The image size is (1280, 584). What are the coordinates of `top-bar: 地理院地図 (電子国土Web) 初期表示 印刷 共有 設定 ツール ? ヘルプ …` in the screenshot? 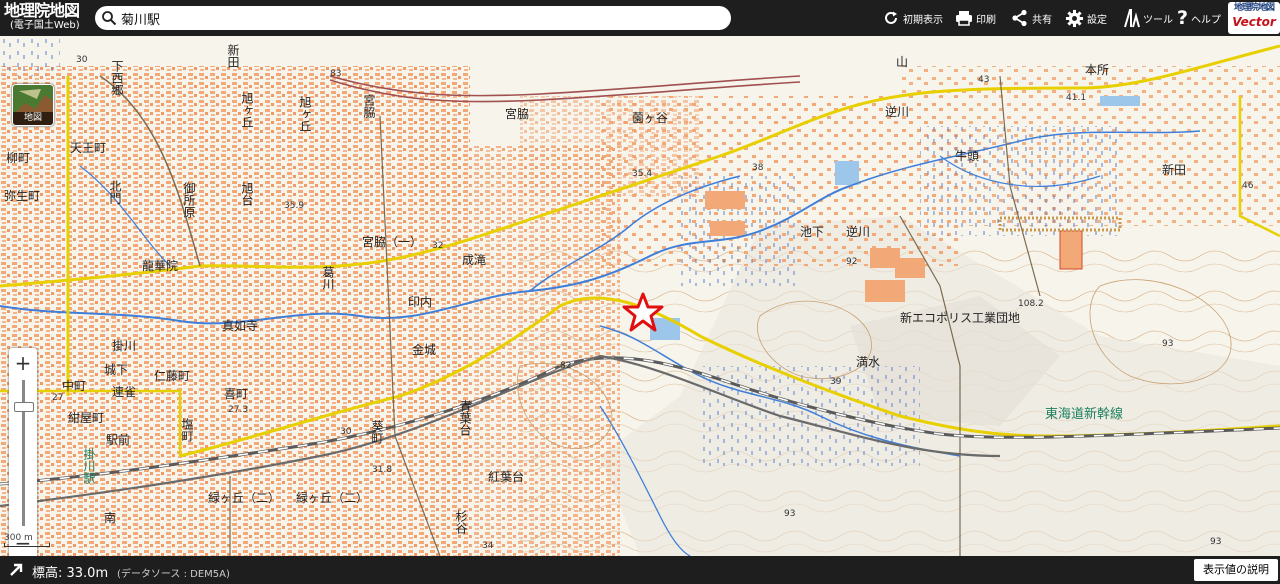 It's located at (640, 18).